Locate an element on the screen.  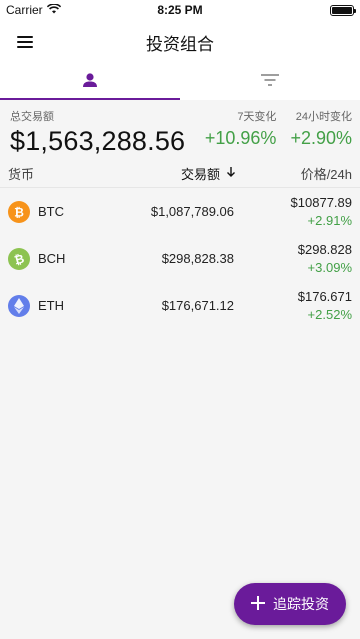
status-left: Carrier is located at coordinates (33, 10).